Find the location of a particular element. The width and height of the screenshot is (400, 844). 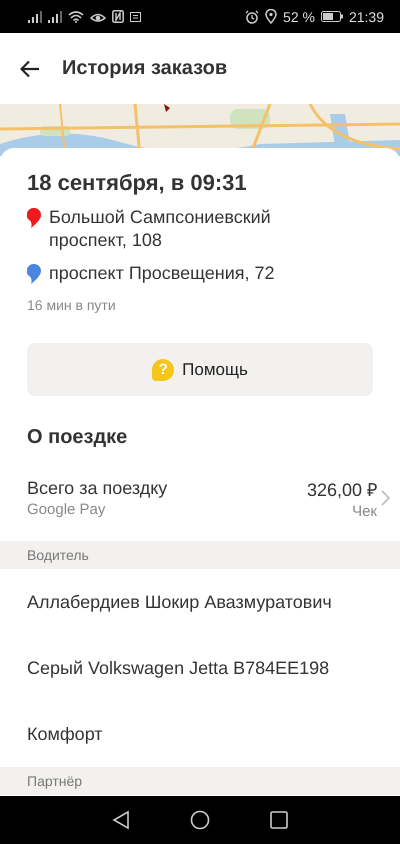

route-address: Большой Сампсониевский проспект, 108 is located at coordinates (160, 229).